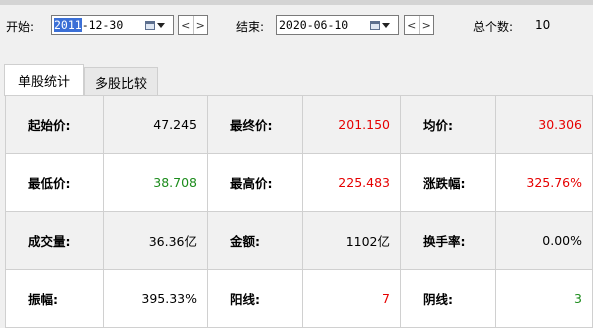 The height and width of the screenshot is (328, 593). I want to click on tab-multi-stock: 多股比较, so click(121, 81).